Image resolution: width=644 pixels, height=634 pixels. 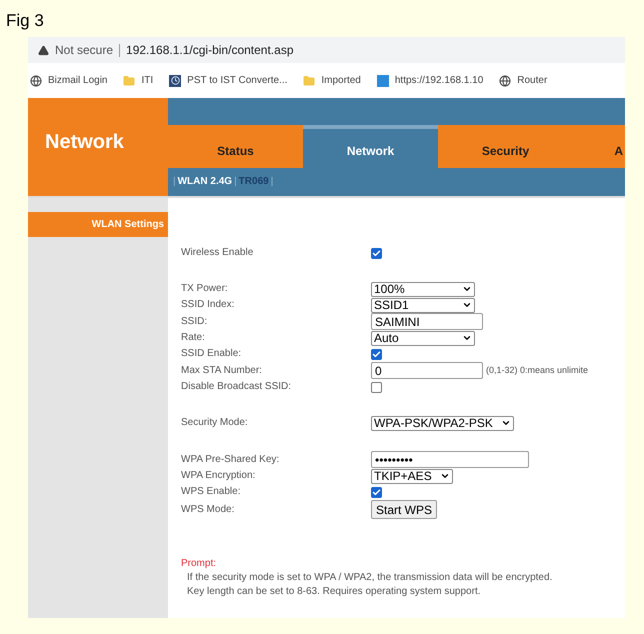 I want to click on field-label: WPA Pre-Shared Key:, so click(x=230, y=459).